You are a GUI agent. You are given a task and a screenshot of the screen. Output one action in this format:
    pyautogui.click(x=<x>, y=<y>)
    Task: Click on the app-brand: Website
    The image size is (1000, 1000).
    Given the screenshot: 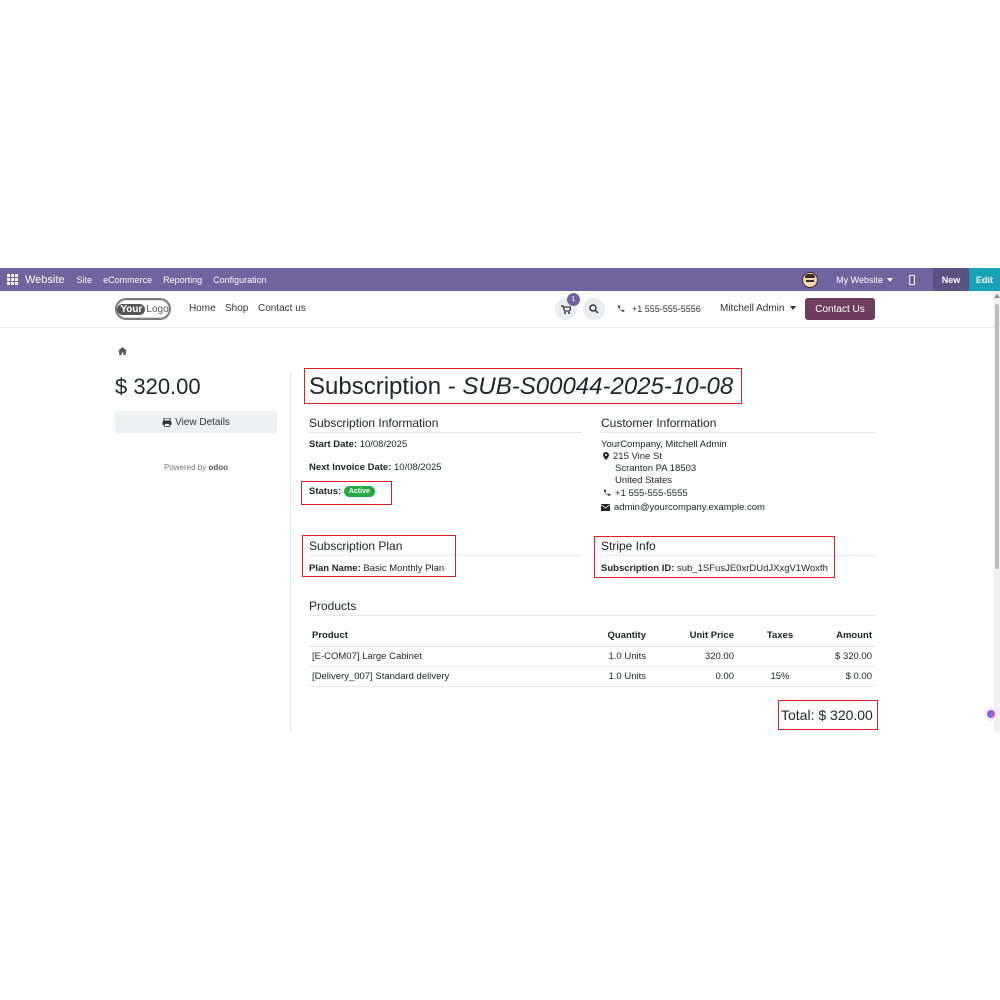 What is the action you would take?
    pyautogui.click(x=45, y=280)
    